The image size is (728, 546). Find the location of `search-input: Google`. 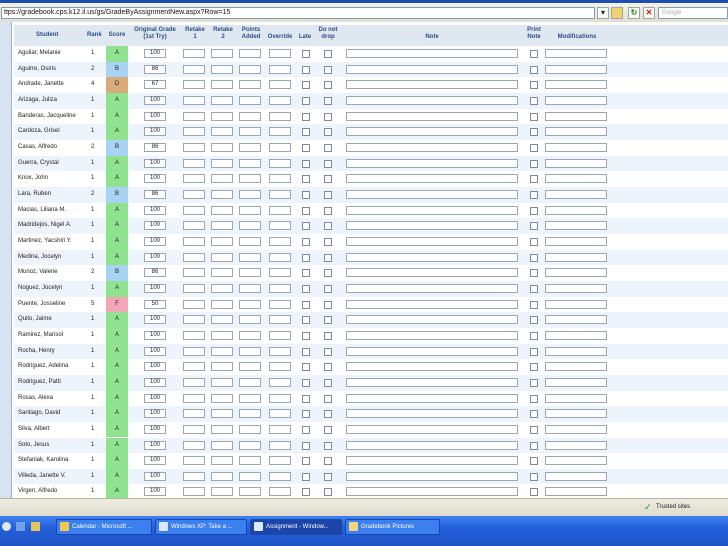

search-input: Google is located at coordinates (693, 13).